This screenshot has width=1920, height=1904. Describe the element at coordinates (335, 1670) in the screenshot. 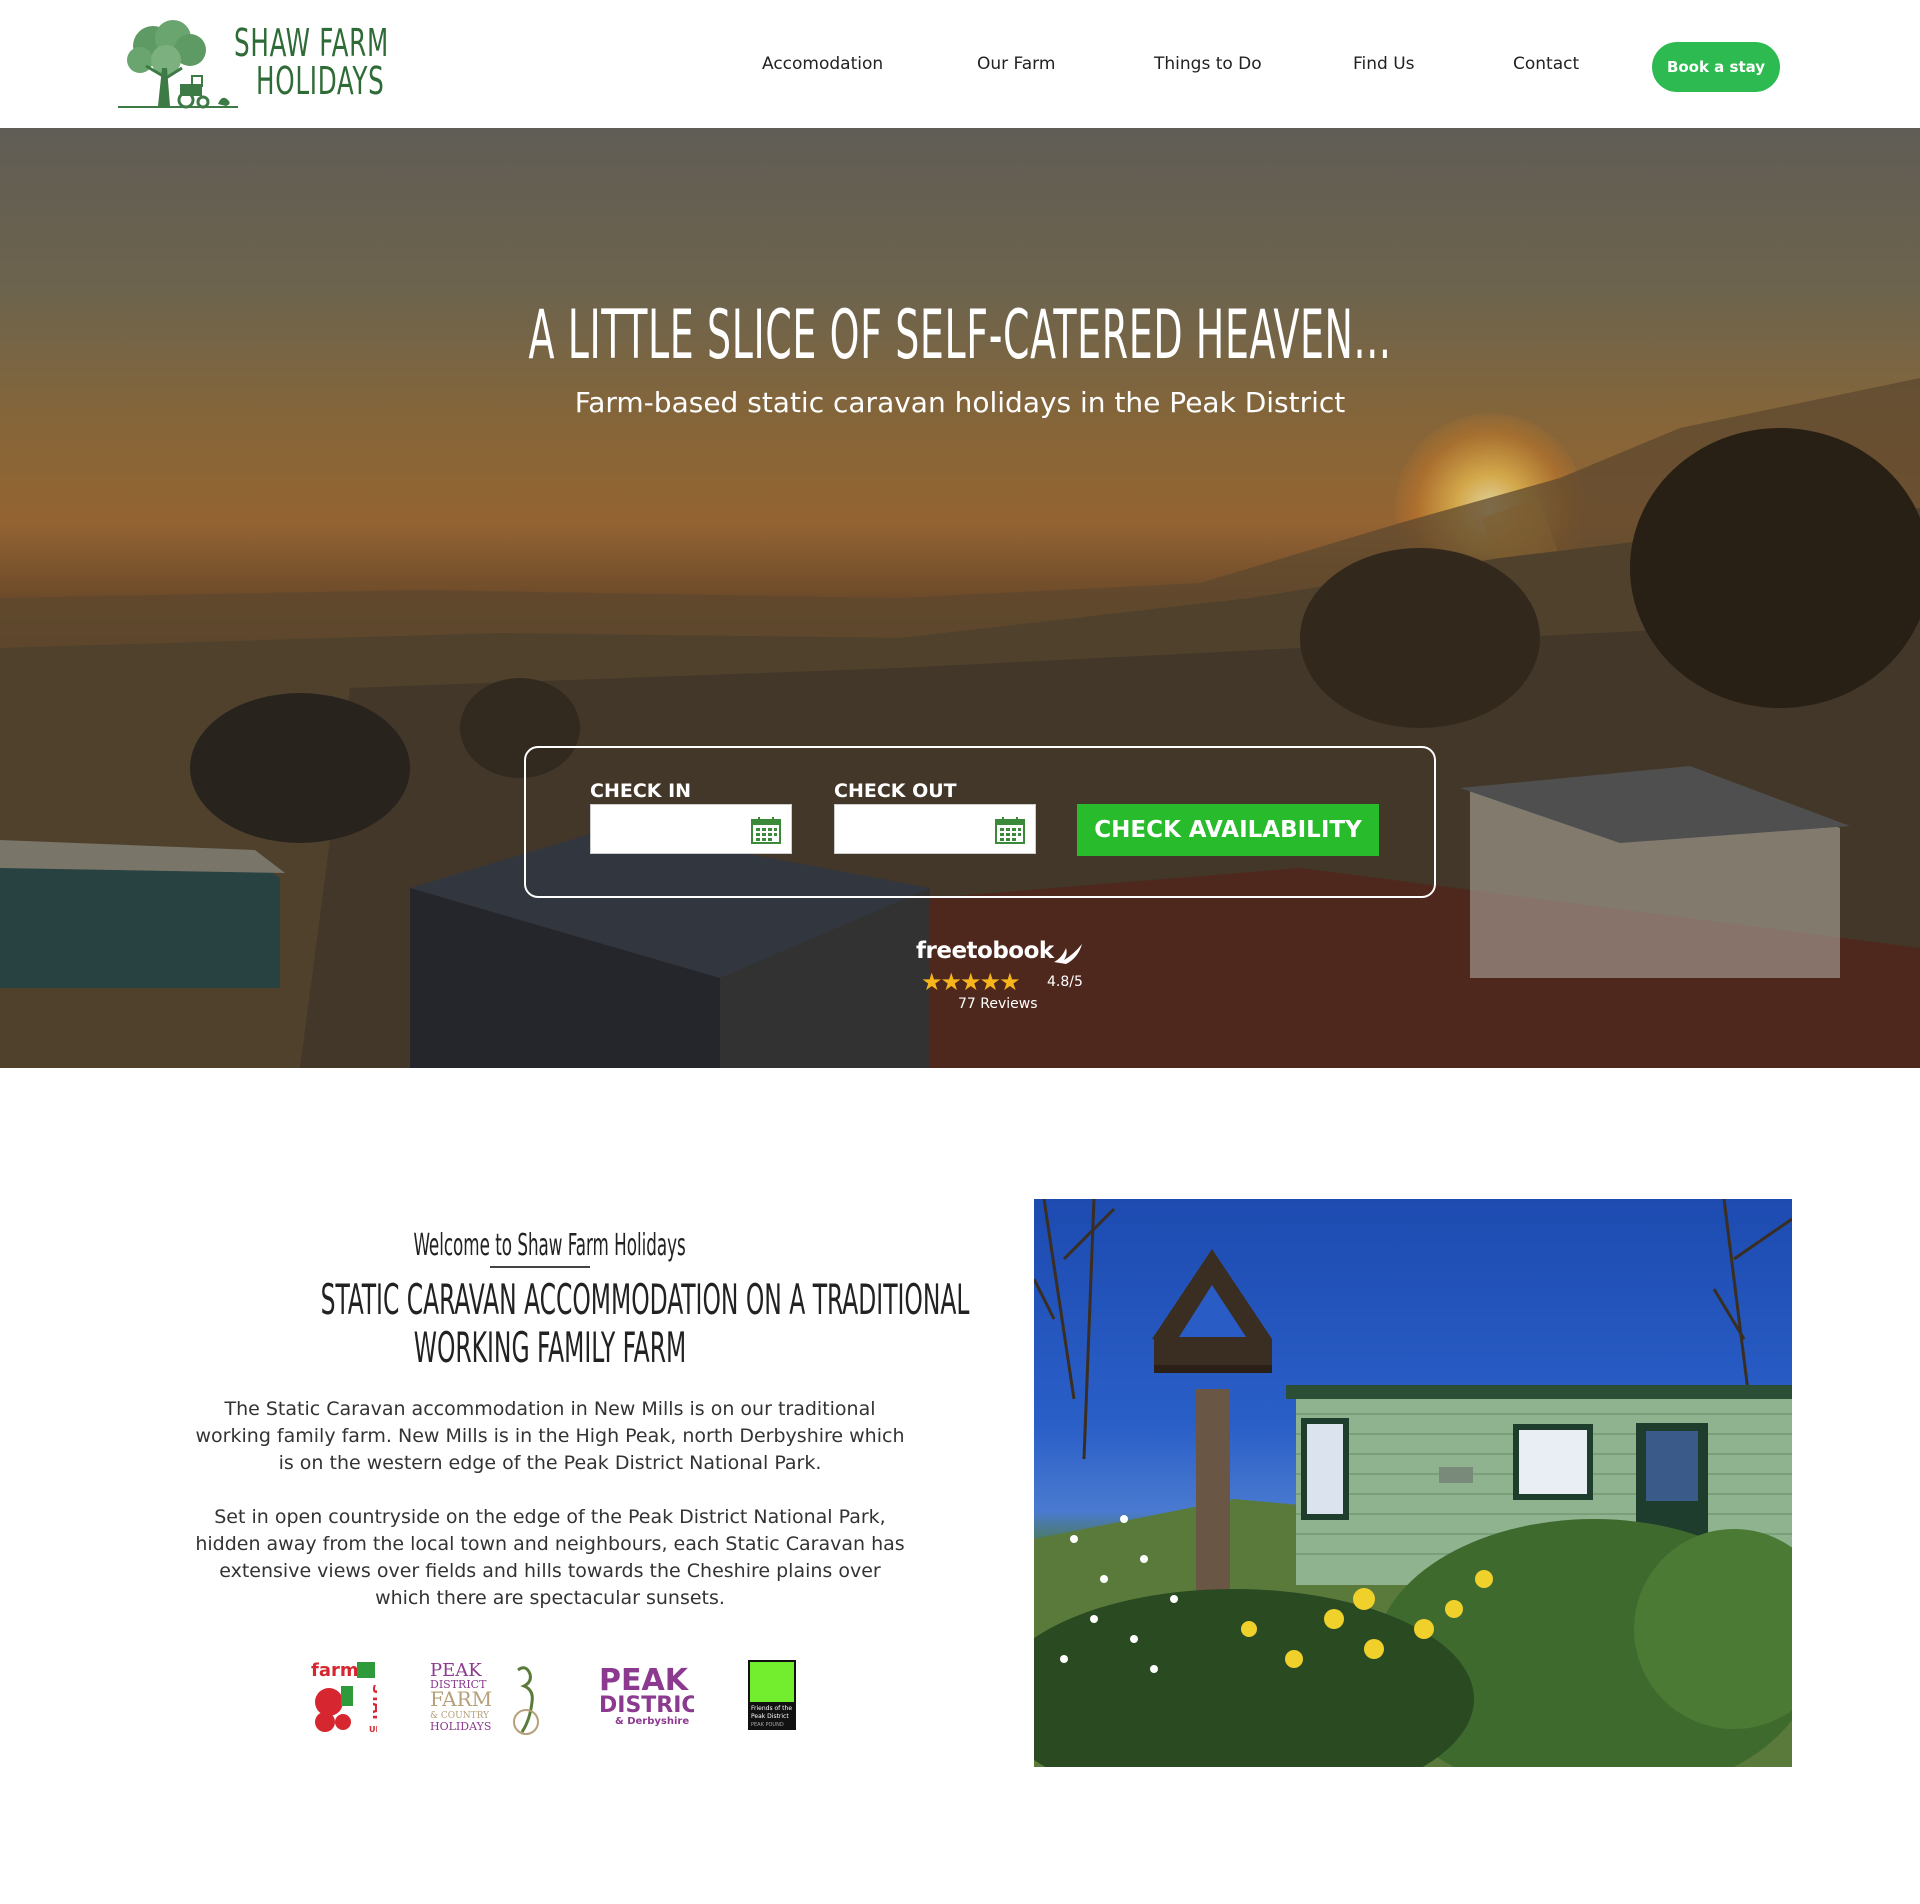

I see `svg-text: farm` at that location.